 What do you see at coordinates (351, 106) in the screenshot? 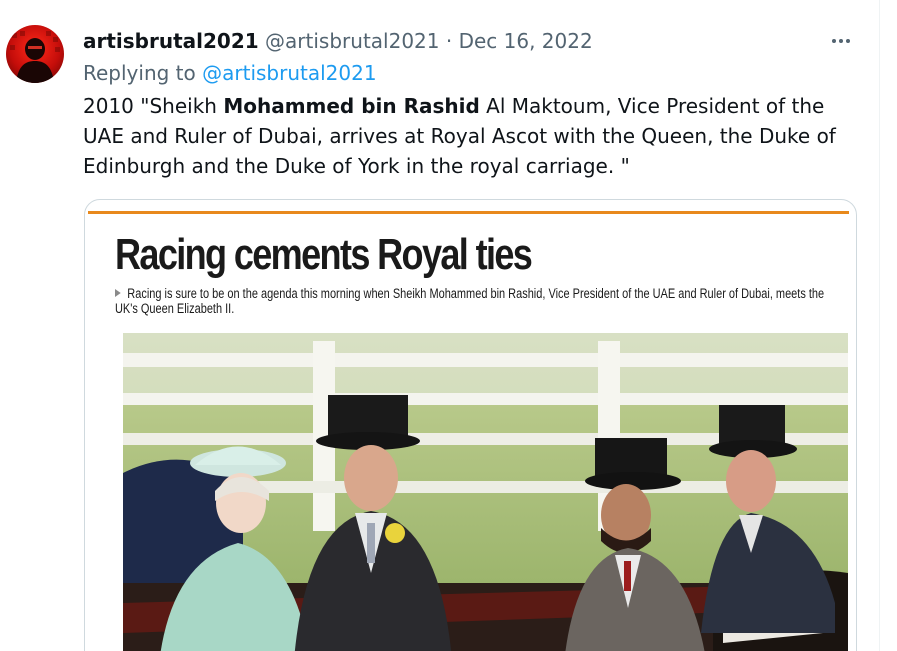
I see `tweet-text-bold: Mohammed bin Rashid` at bounding box center [351, 106].